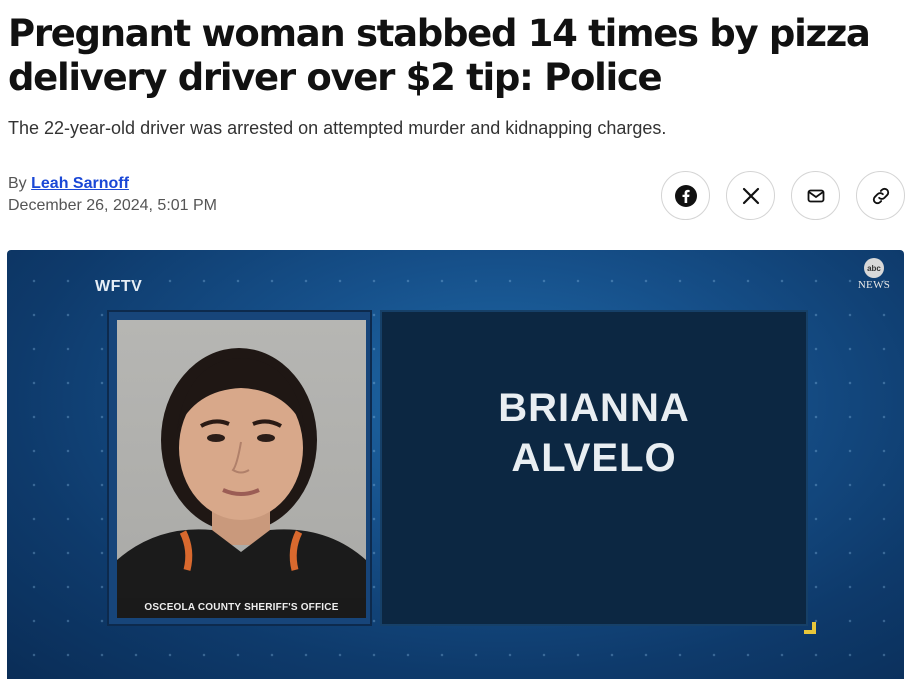 The height and width of the screenshot is (679, 910). Describe the element at coordinates (874, 268) in the screenshot. I see `abc-logo-icon: abc` at that location.